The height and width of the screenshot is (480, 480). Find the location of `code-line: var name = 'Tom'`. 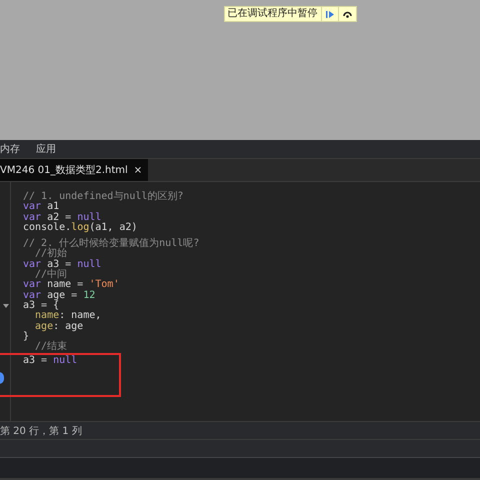

code-line: var name = 'Tom' is located at coordinates (71, 285).